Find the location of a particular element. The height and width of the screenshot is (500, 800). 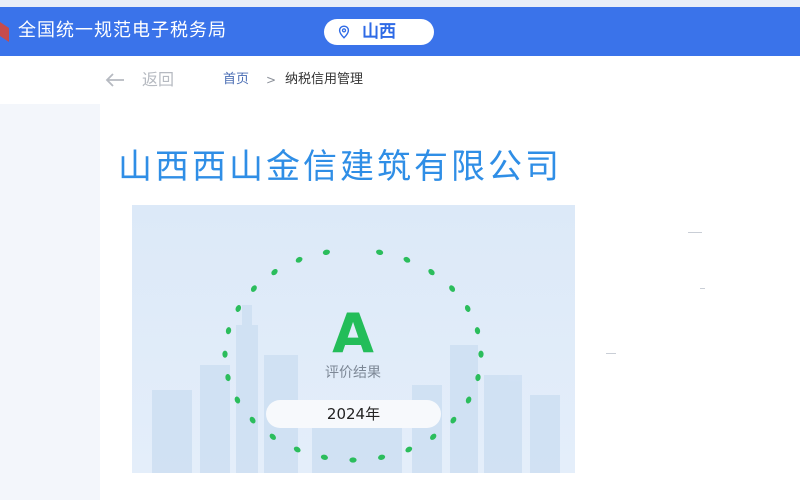

sidebar is located at coordinates (50, 302).